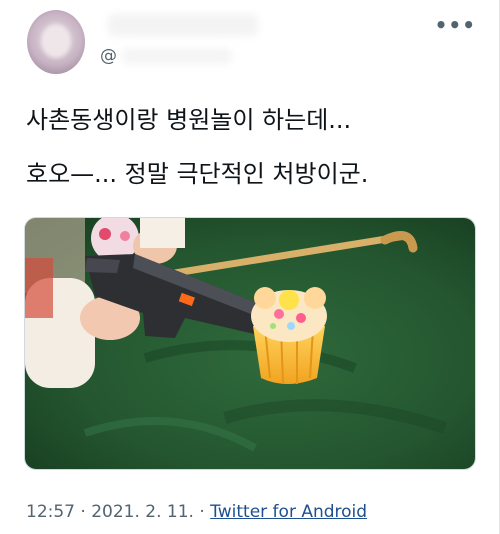  I want to click on display-name-blurred, so click(183, 25).